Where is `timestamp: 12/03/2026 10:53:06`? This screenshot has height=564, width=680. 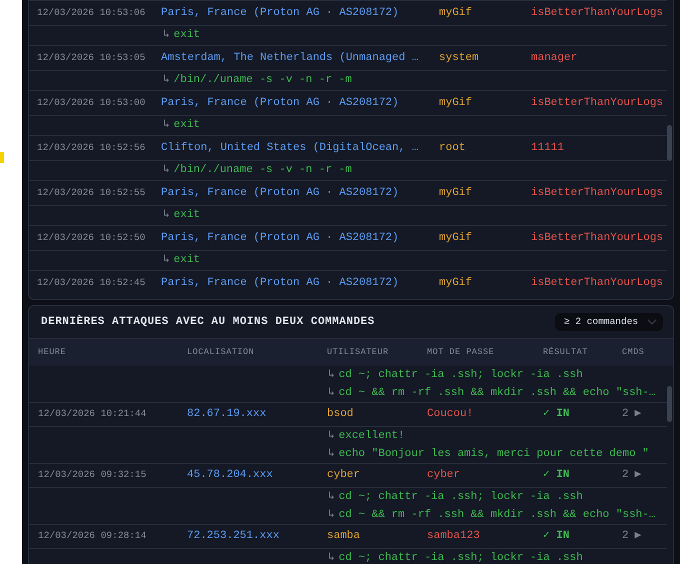 timestamp: 12/03/2026 10:53:06 is located at coordinates (91, 12).